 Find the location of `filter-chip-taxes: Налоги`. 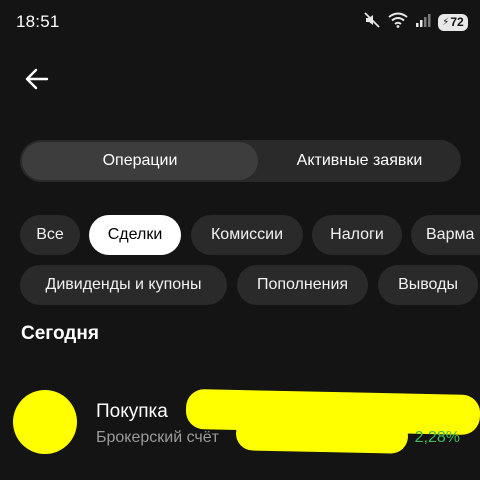

filter-chip-taxes: Налоги is located at coordinates (357, 235).